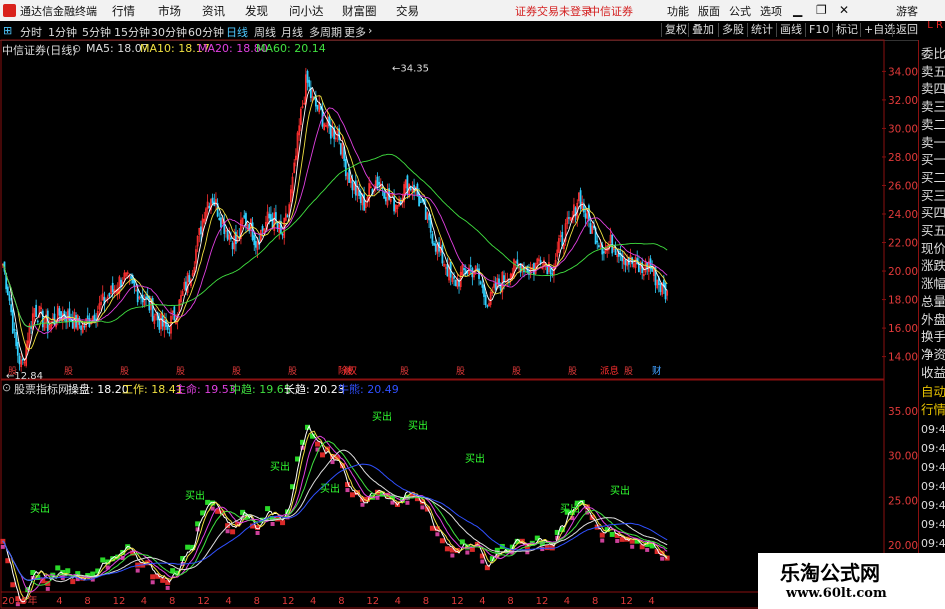 The height and width of the screenshot is (609, 945). I want to click on time-axis-frame, so click(442, 600).